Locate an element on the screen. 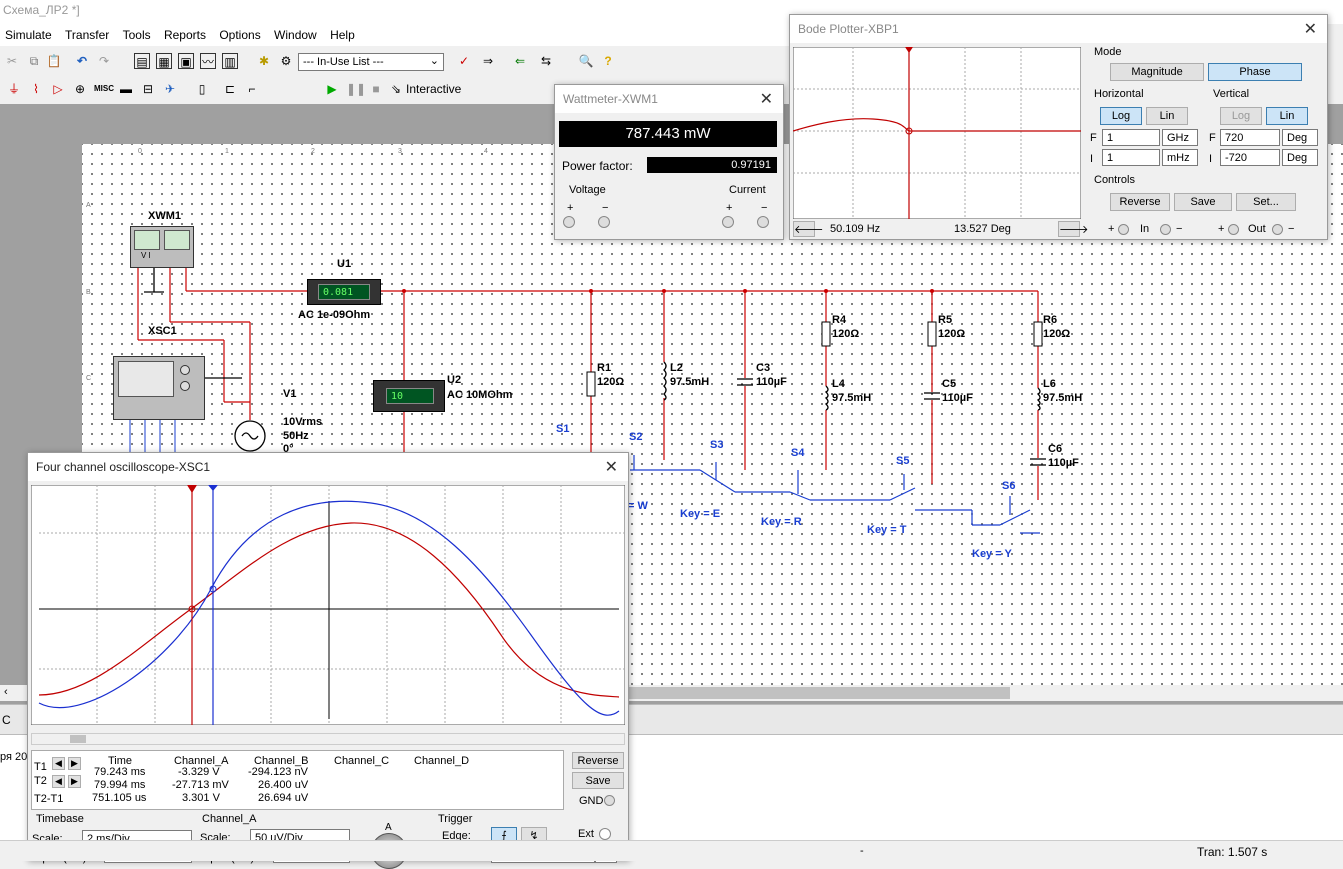  voltage-minus-terminal is located at coordinates (604, 222).